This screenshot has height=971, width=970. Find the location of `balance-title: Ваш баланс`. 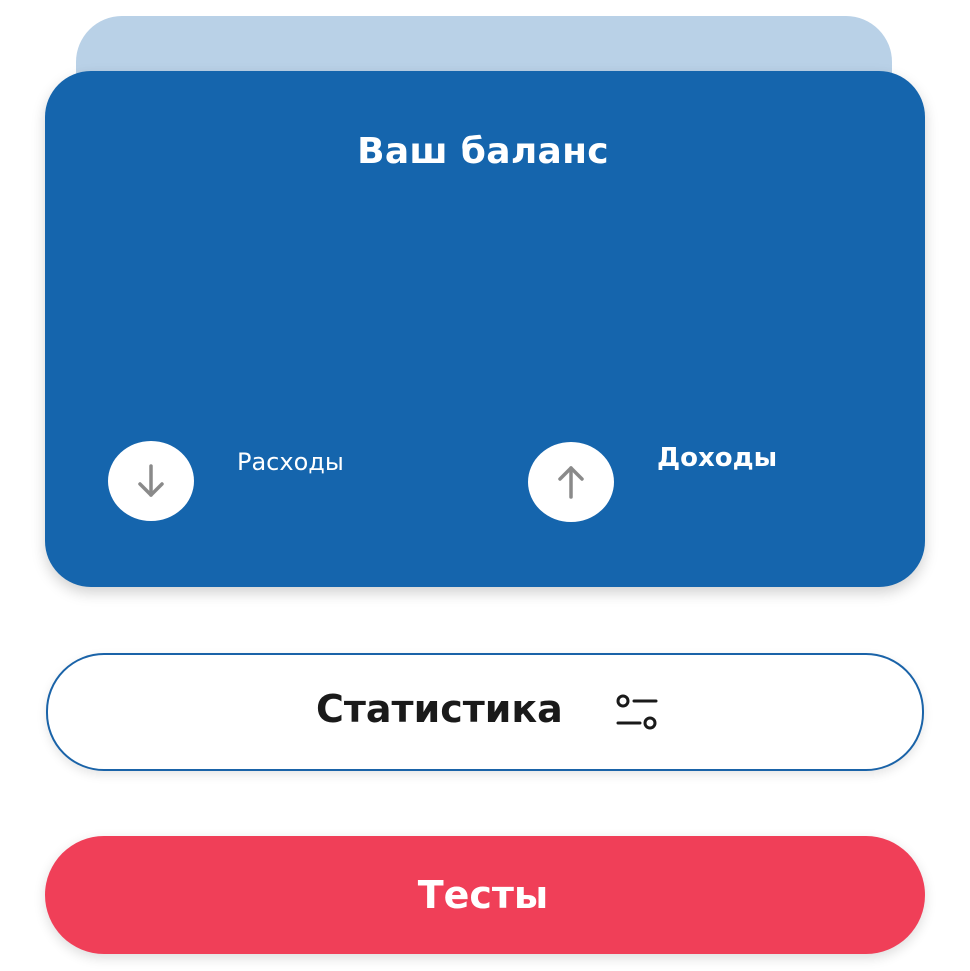

balance-title: Ваш баланс is located at coordinates (483, 151).